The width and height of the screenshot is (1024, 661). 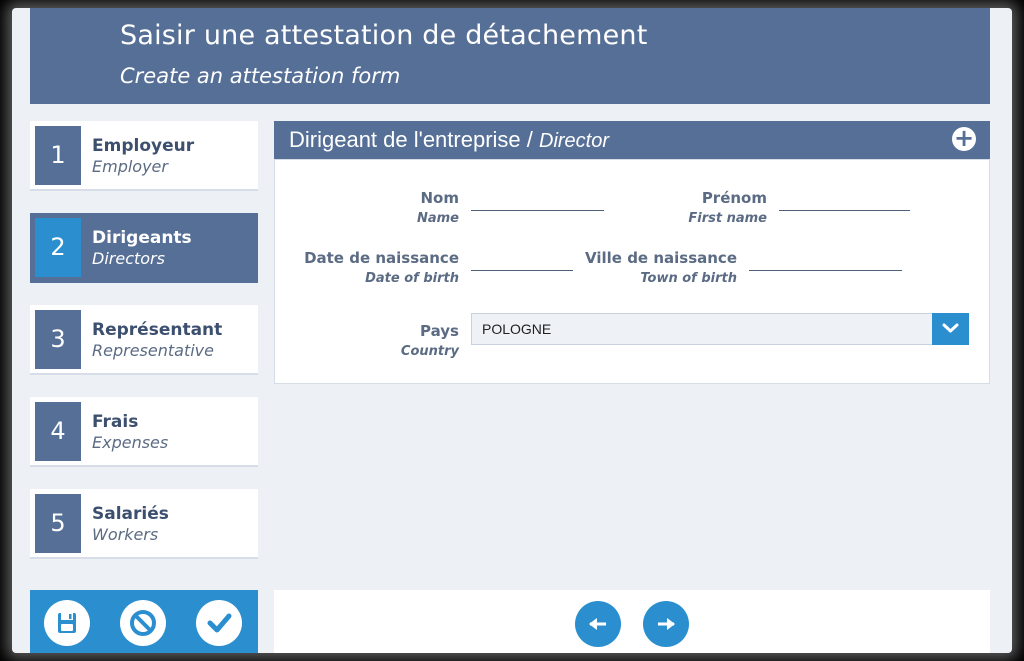 I want to click on birthtown-field, so click(x=827, y=261).